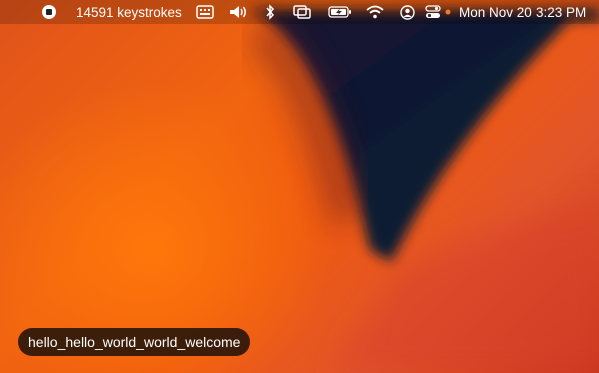 This screenshot has width=599, height=373. What do you see at coordinates (407, 12) in the screenshot?
I see `user-account-icon` at bounding box center [407, 12].